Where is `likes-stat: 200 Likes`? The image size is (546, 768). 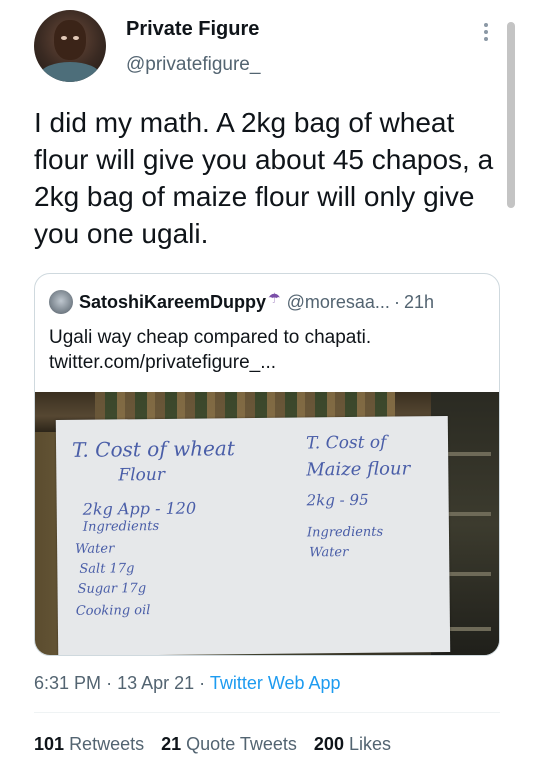
likes-stat: 200 Likes is located at coordinates (352, 744).